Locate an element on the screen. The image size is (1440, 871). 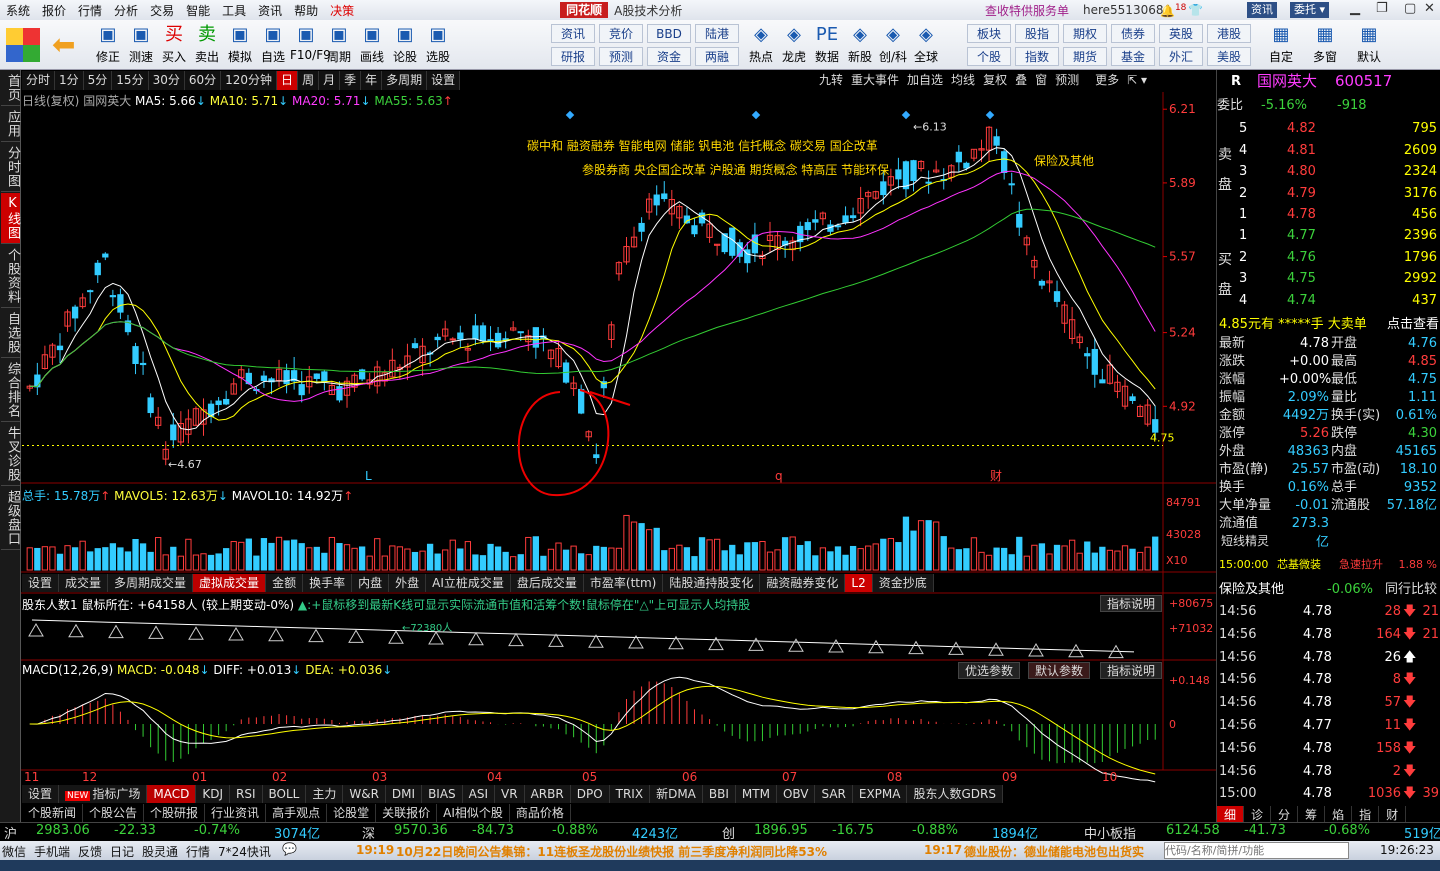
industry-compare-button: 同行比较 is located at coordinates (1411, 589).